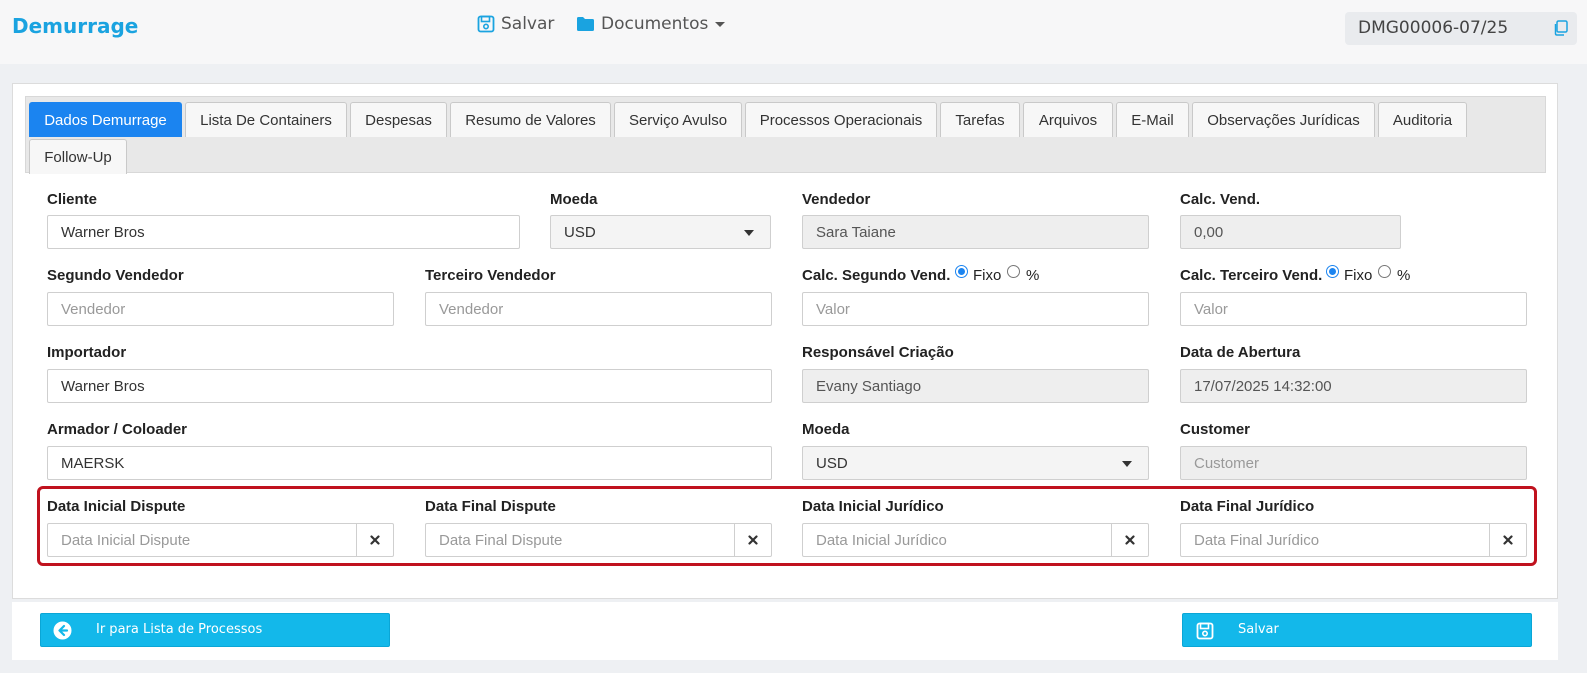 This screenshot has width=1587, height=673. What do you see at coordinates (1033, 275) in the screenshot?
I see `calc-segundo-percent-label: %` at bounding box center [1033, 275].